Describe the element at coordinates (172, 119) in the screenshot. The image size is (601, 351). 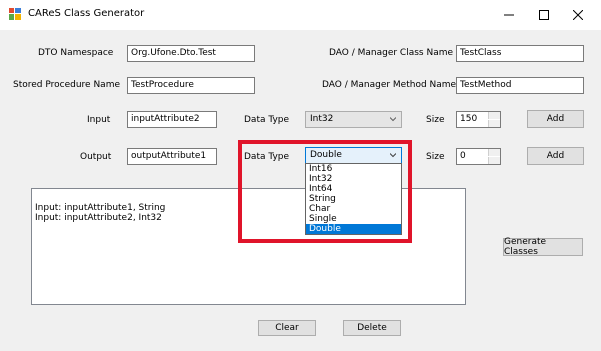
I see `input-attribute-input: inputAttribute2` at that location.